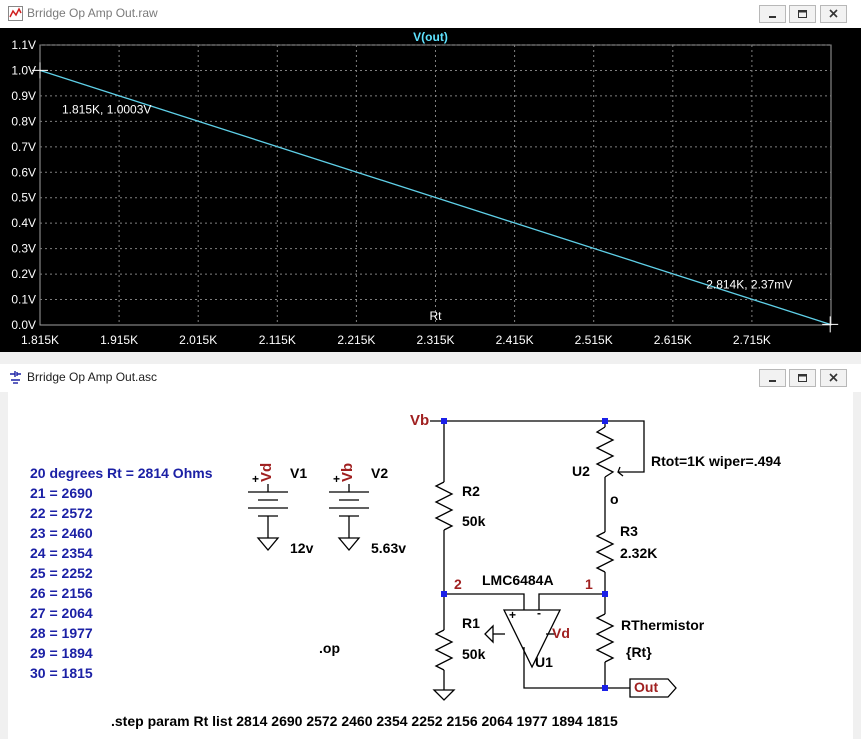 The image size is (861, 739). I want to click on node2-label: 2, so click(458, 584).